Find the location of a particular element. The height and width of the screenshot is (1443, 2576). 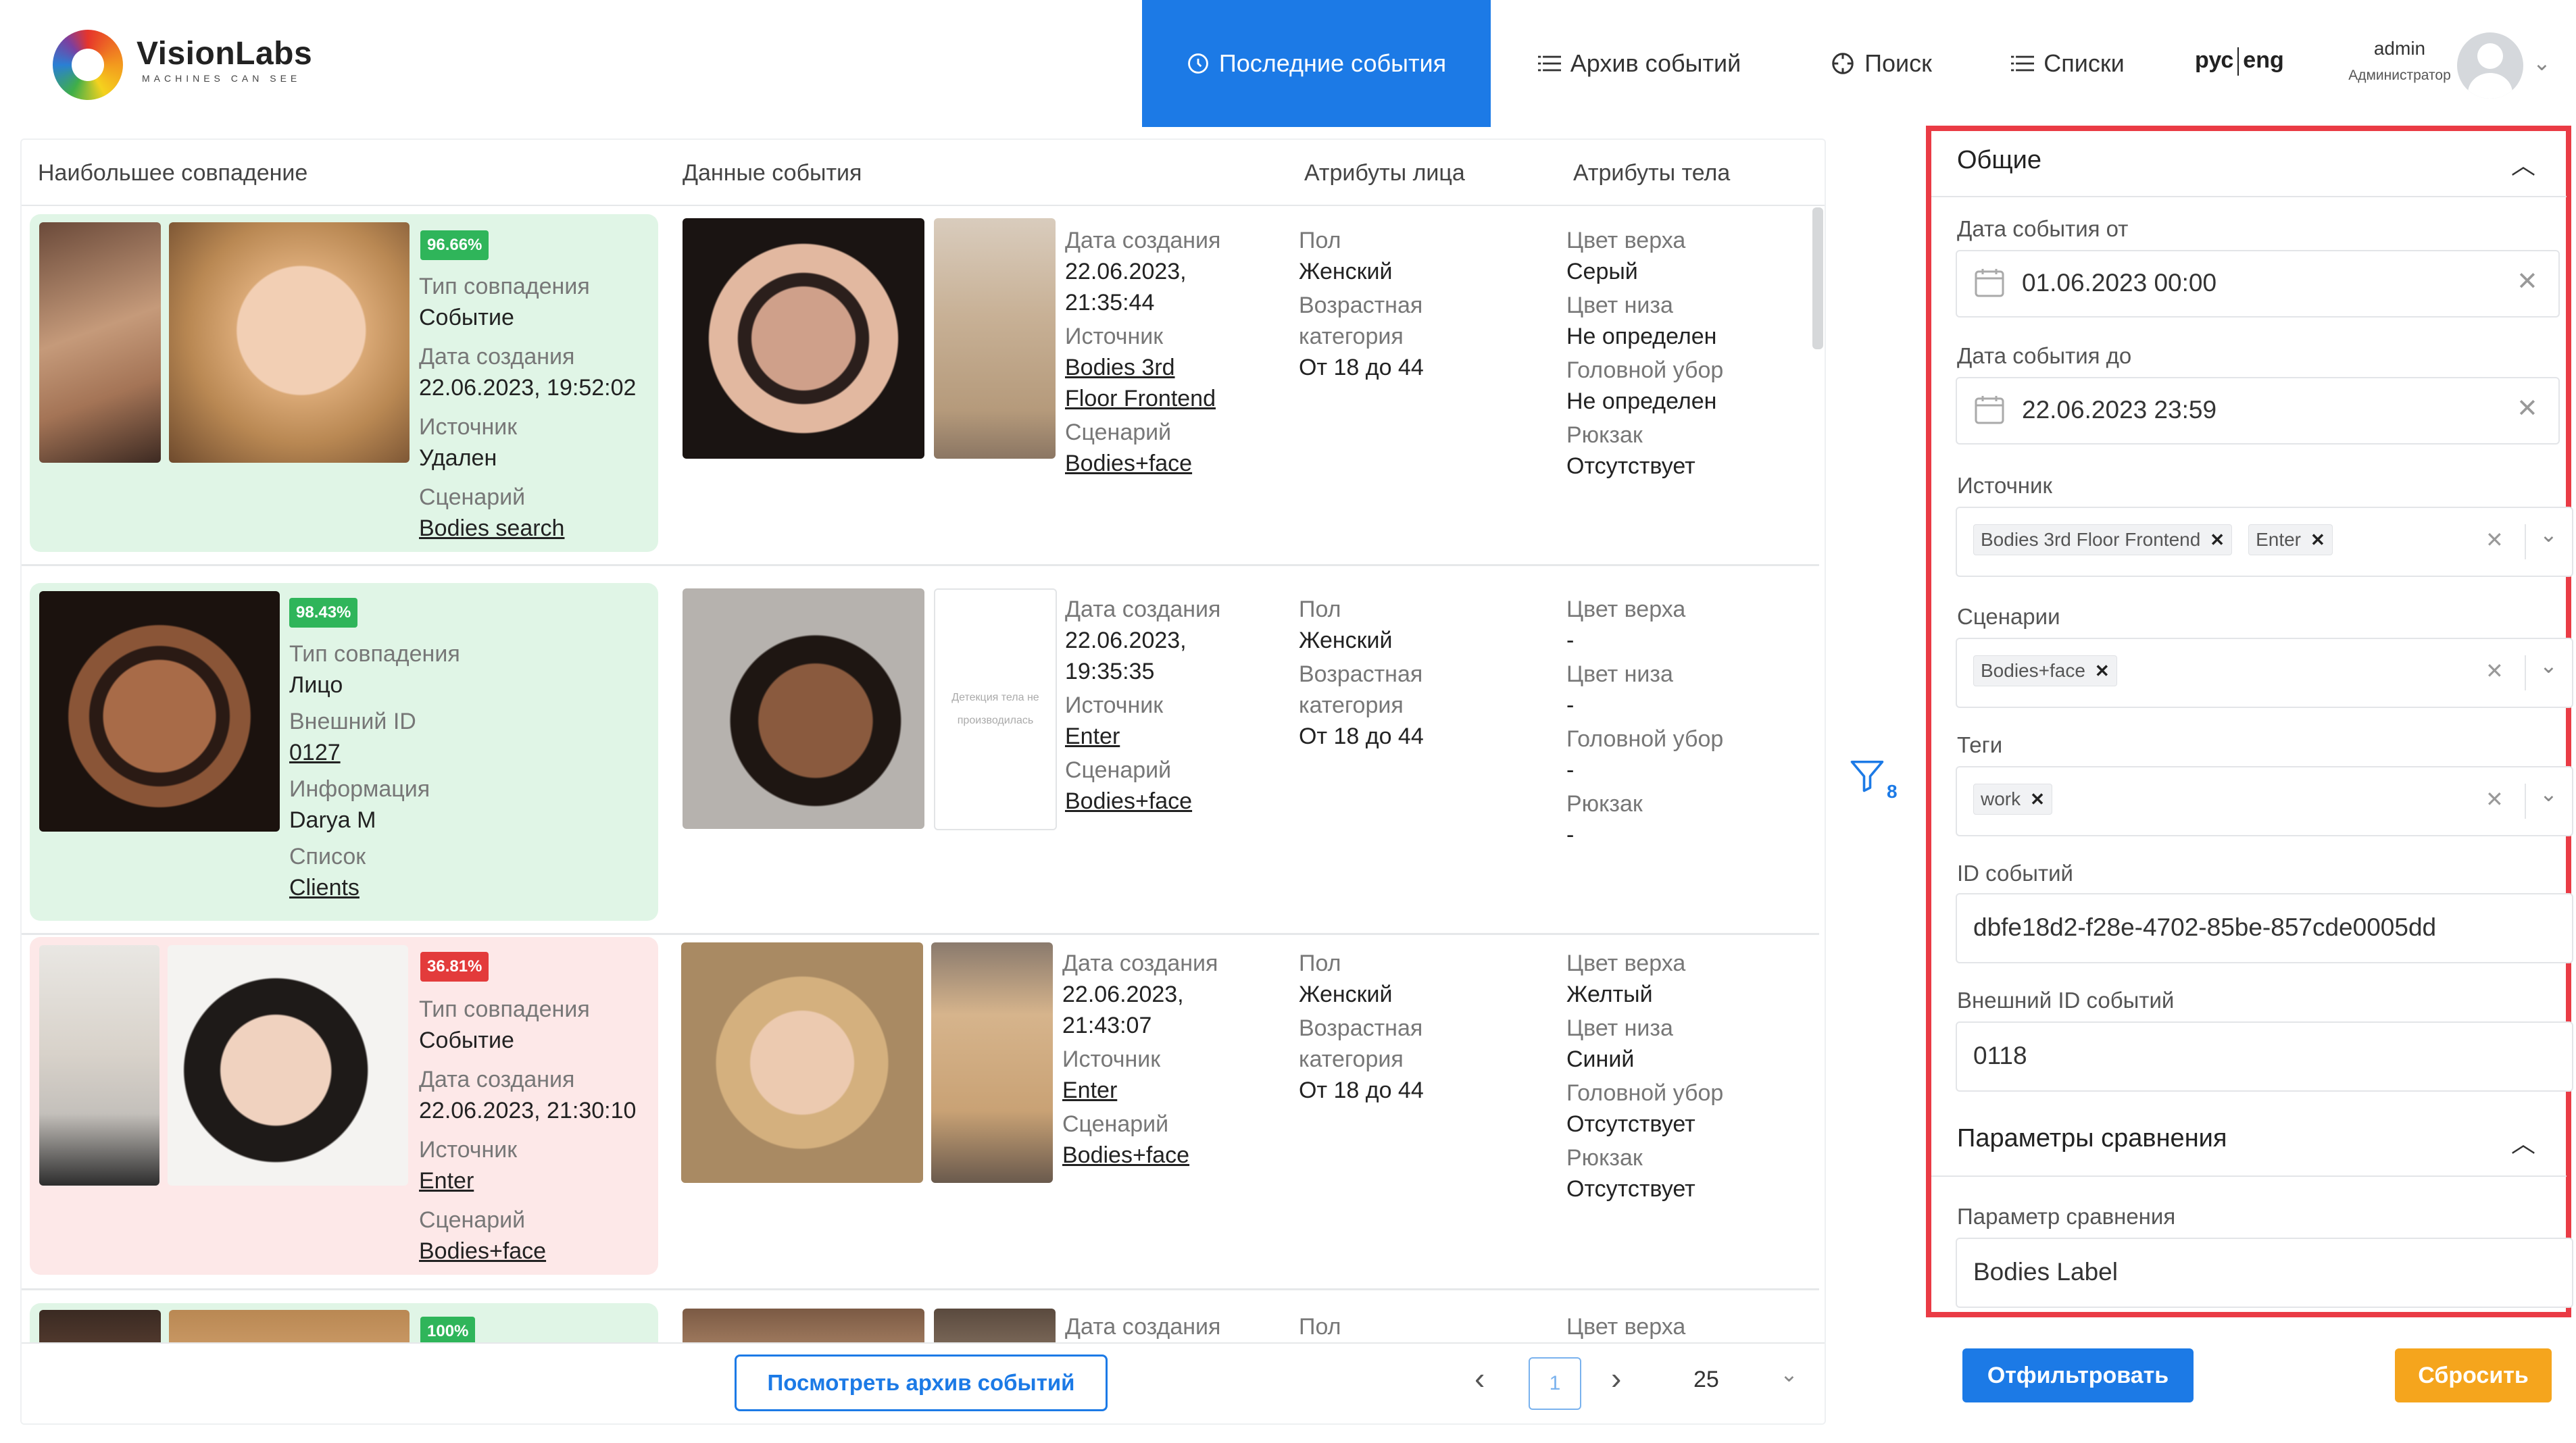

column-header-body-attributes: Атрибуты тела is located at coordinates (1652, 173).